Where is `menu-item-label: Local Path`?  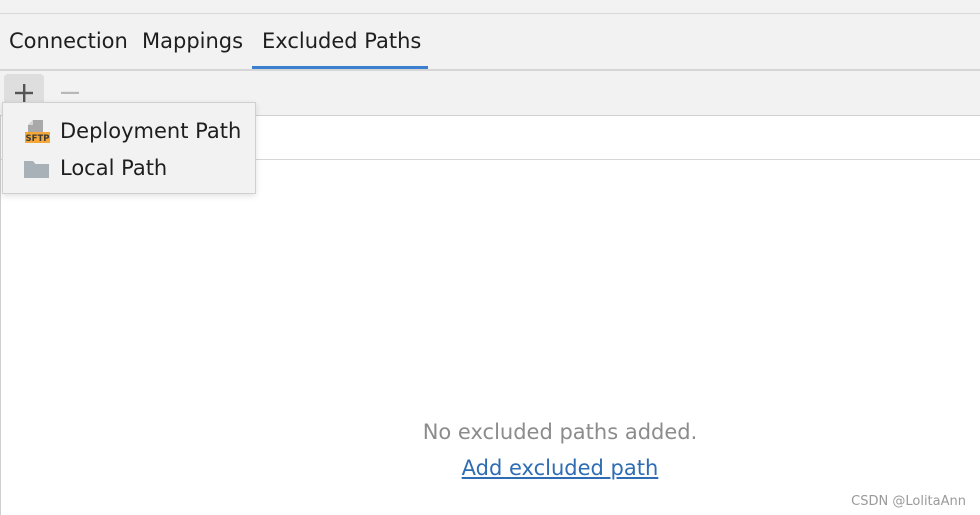 menu-item-label: Local Path is located at coordinates (114, 168).